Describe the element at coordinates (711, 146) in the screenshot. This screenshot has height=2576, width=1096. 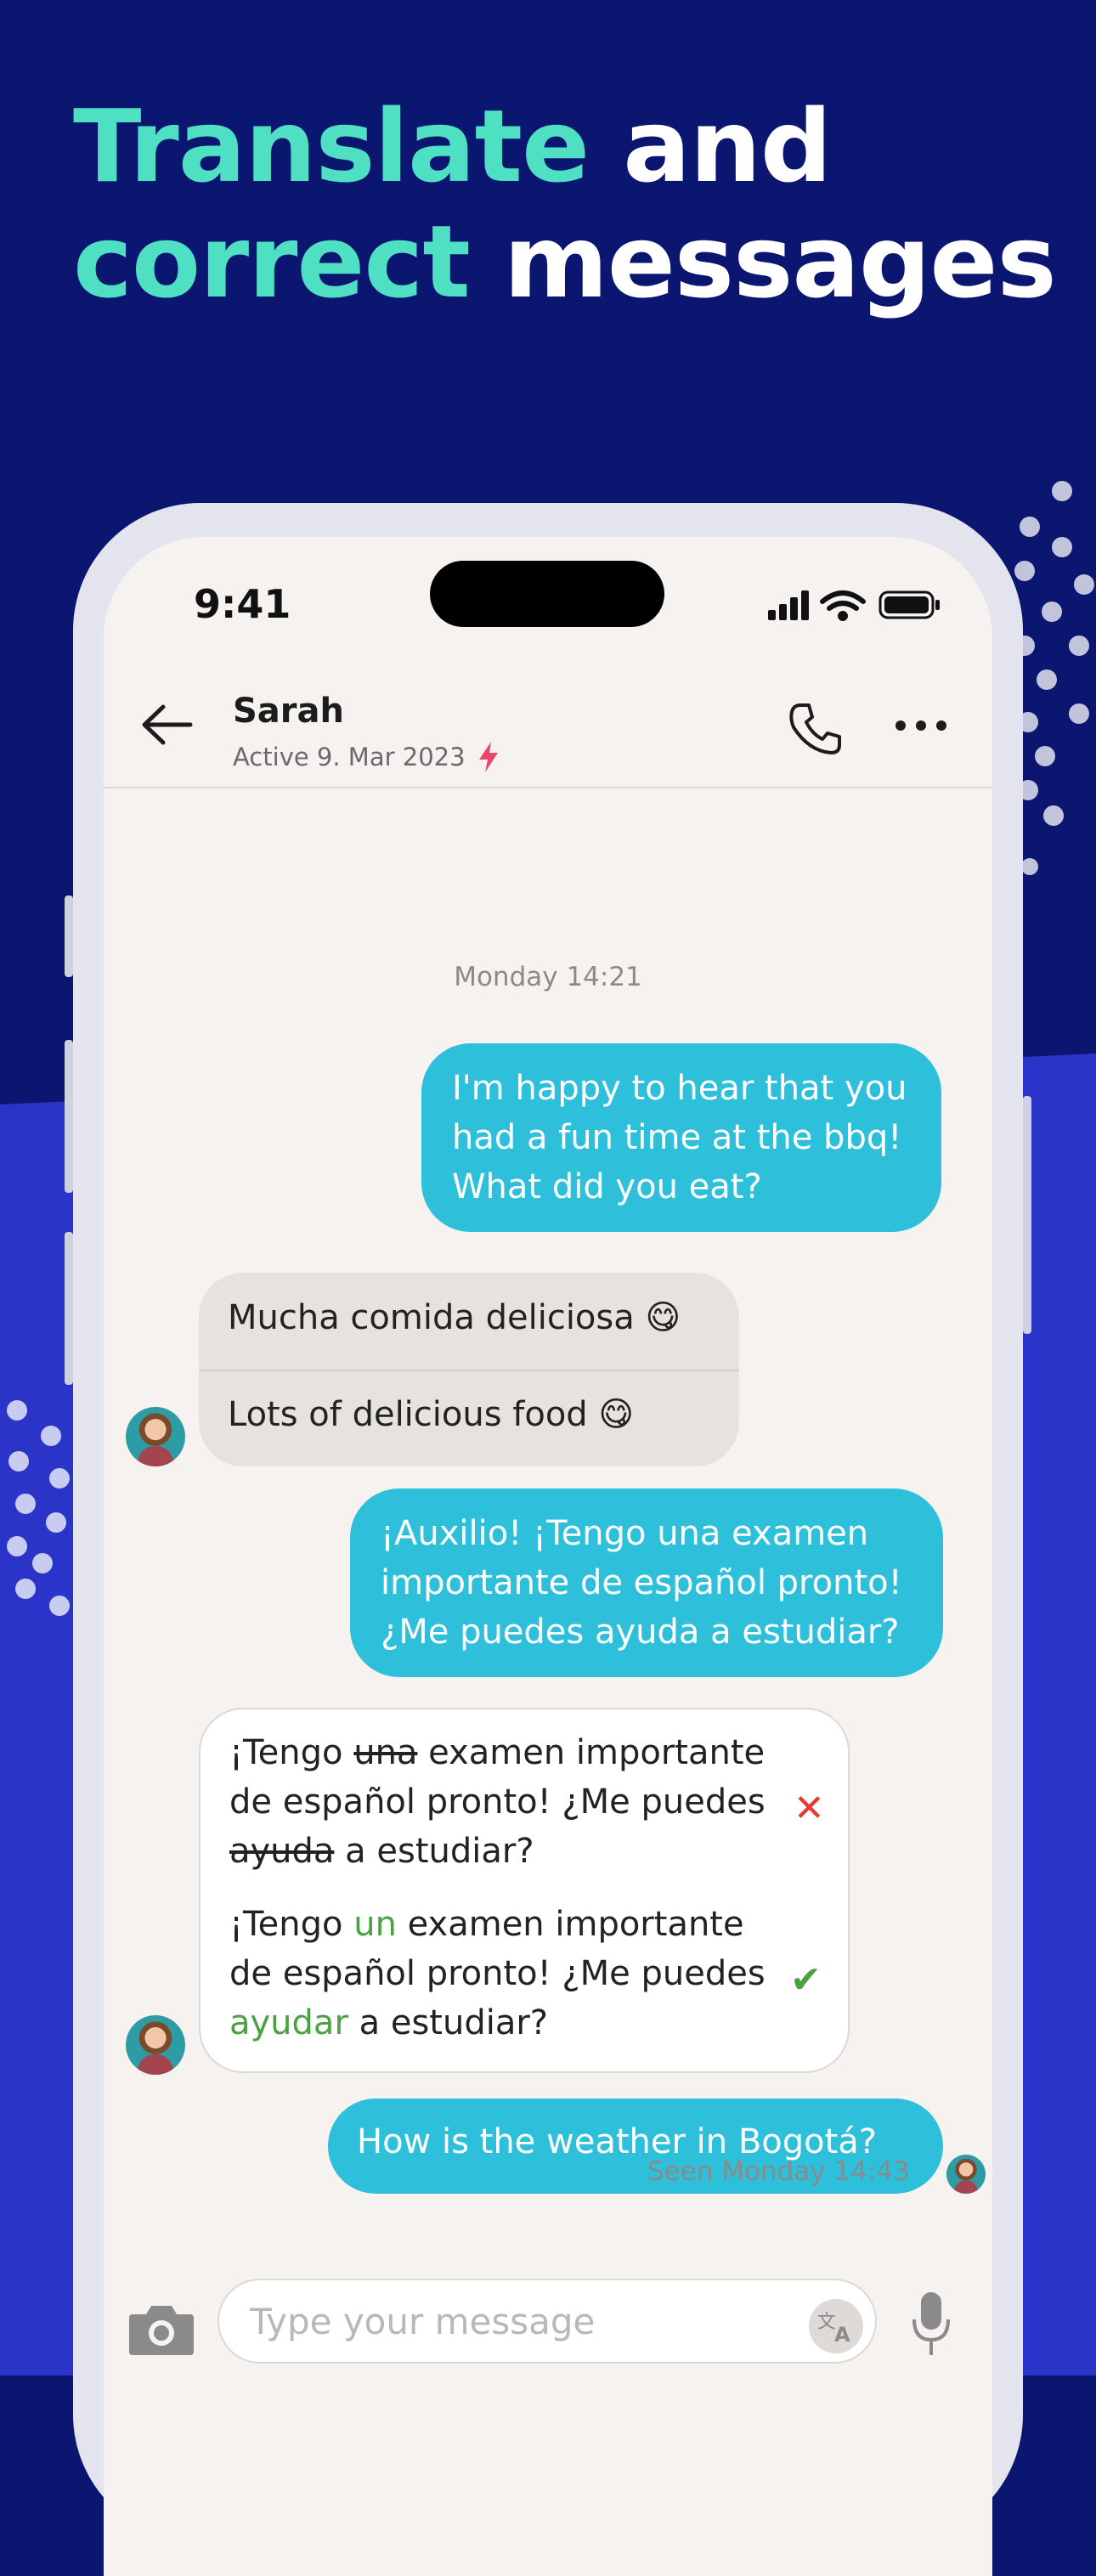
I see `headline-rest-1: and` at that location.